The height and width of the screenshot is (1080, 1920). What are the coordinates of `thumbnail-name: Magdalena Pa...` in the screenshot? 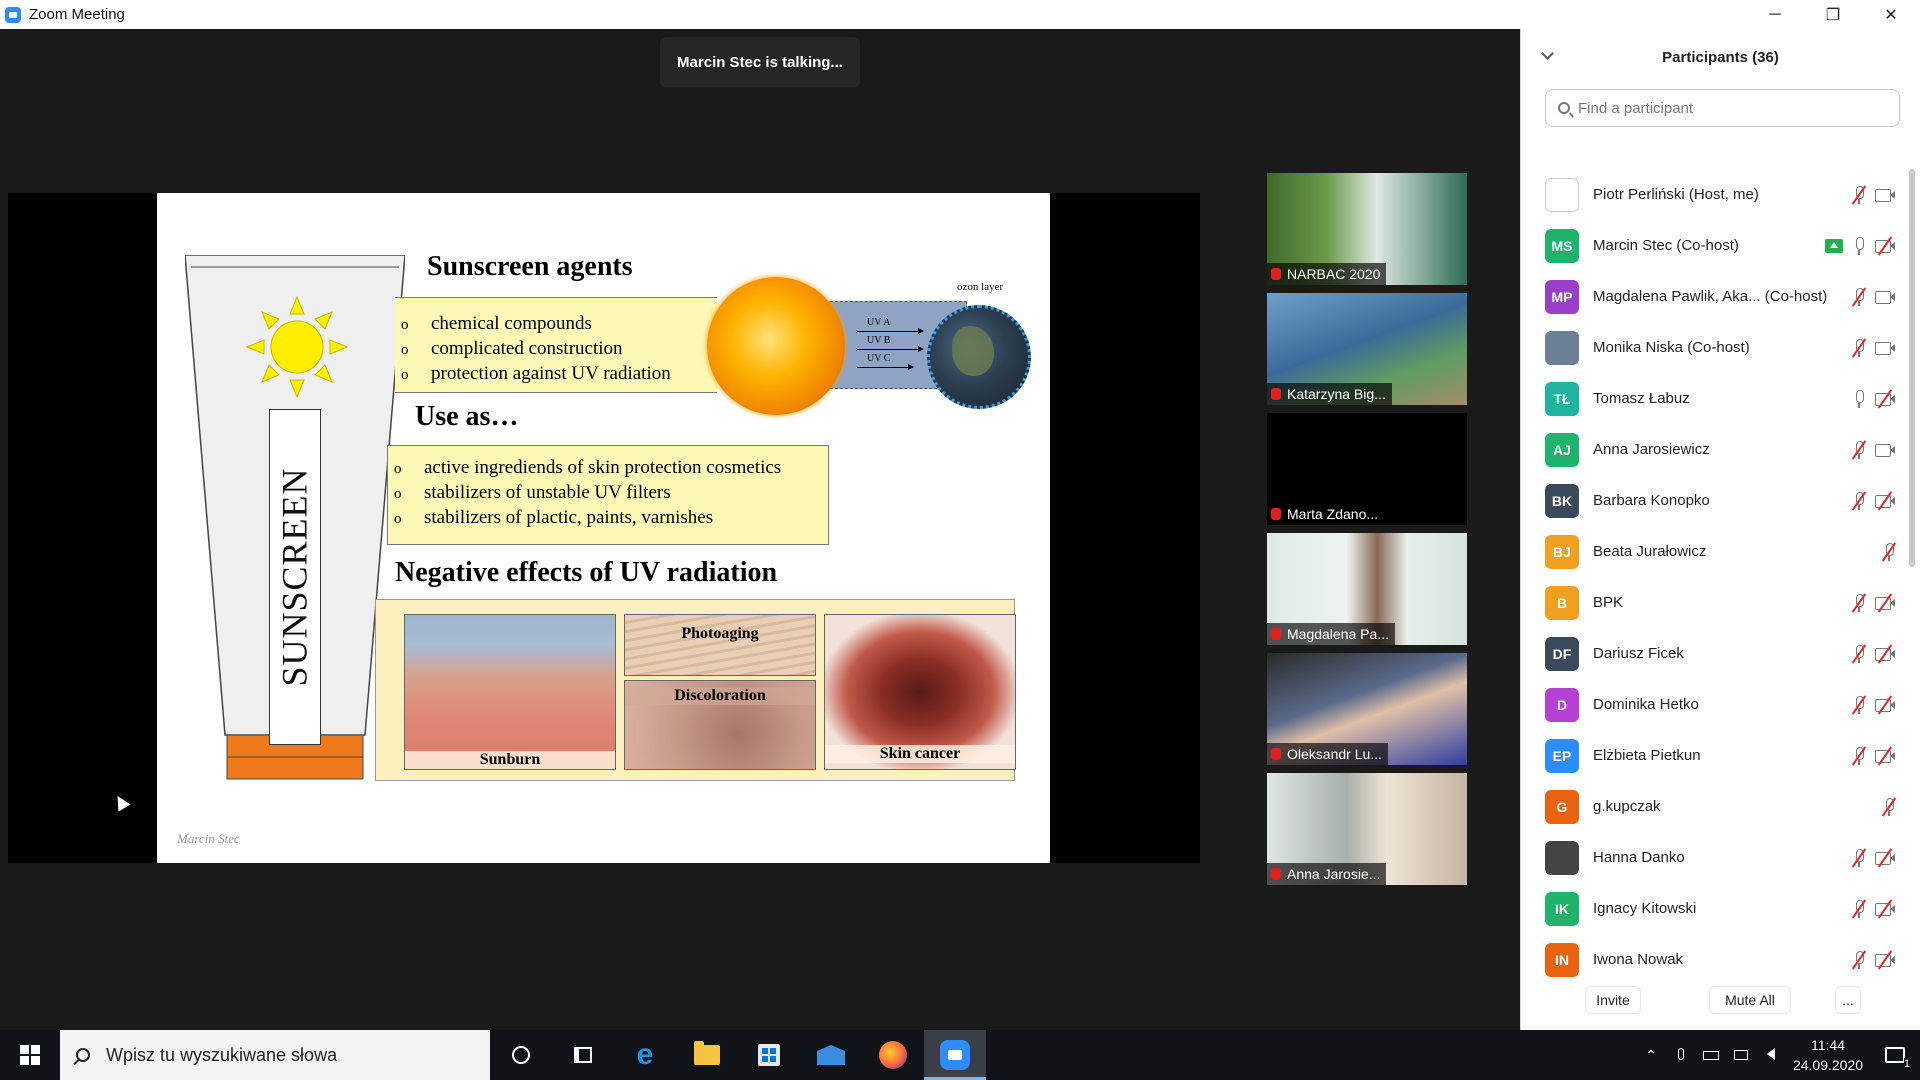 It's located at (1338, 634).